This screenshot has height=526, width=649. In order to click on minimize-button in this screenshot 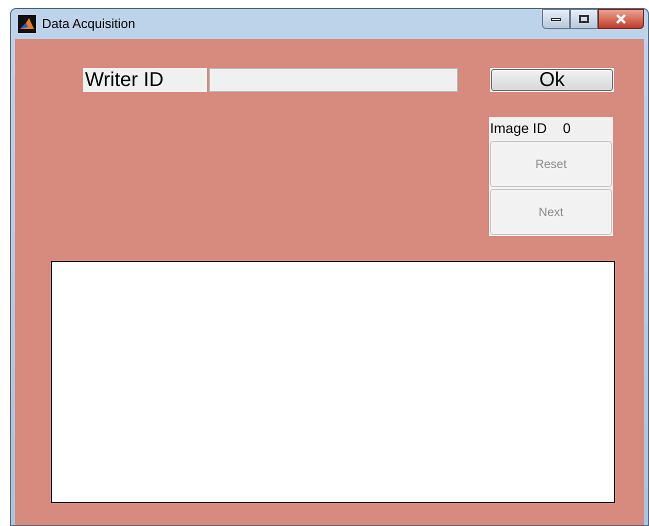, I will do `click(556, 19)`.